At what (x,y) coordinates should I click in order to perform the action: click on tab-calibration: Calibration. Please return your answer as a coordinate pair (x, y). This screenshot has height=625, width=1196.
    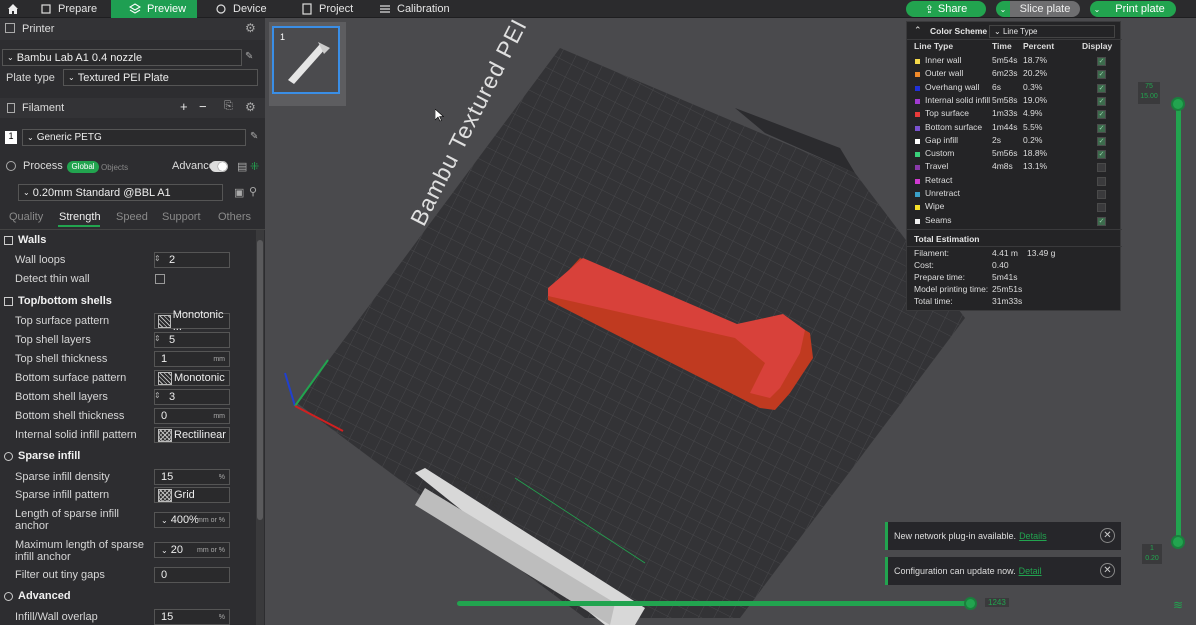
    Looking at the image, I should click on (414, 9).